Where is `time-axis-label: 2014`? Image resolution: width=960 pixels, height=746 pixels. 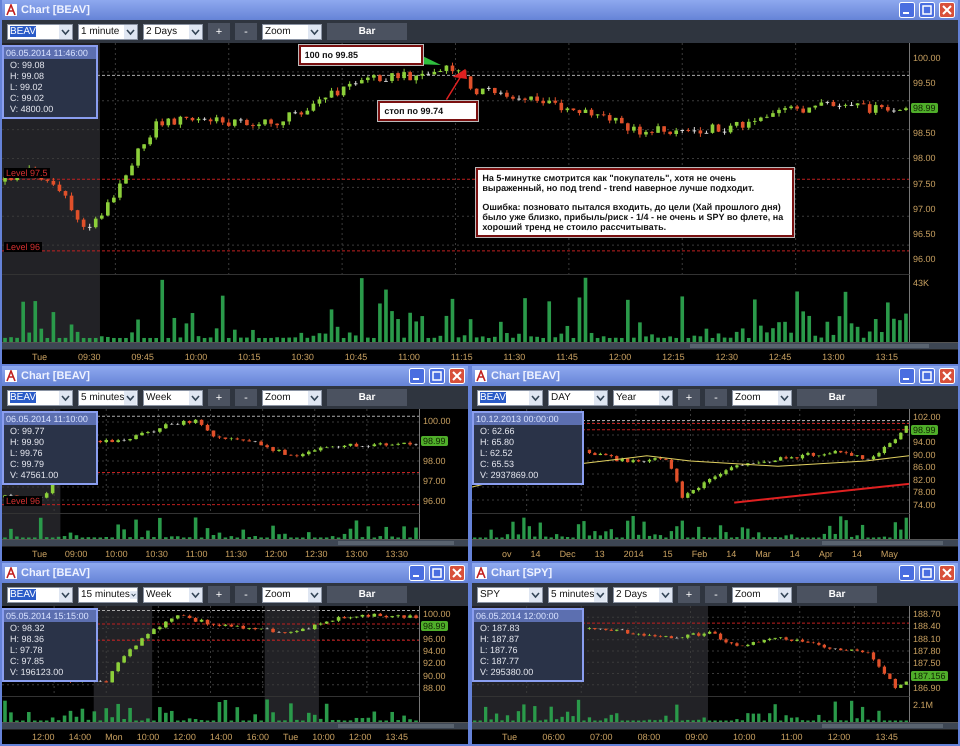
time-axis-label: 2014 is located at coordinates (634, 554).